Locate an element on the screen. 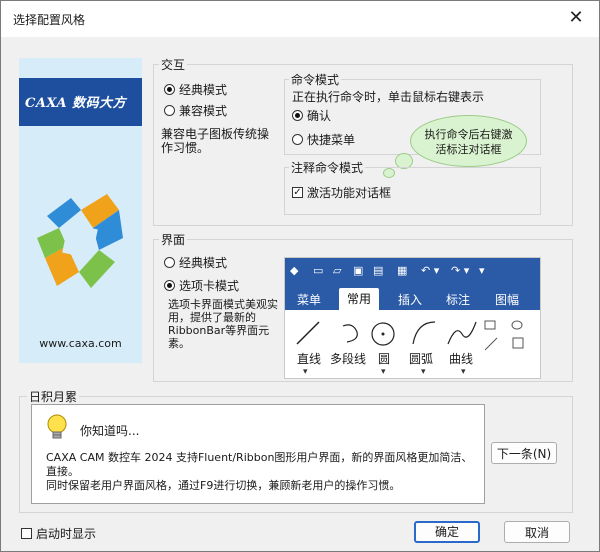 The image size is (600, 552). checkbox-checked-icon: ✓ is located at coordinates (297, 192).